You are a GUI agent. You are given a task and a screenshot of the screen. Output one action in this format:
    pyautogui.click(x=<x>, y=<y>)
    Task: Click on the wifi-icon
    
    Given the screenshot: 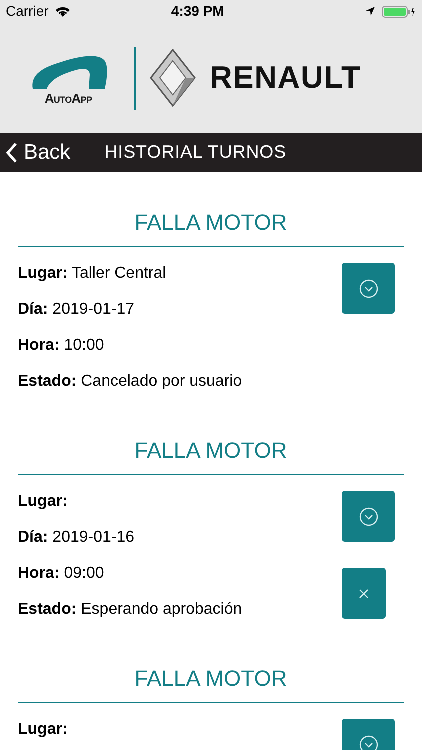 What is the action you would take?
    pyautogui.click(x=62, y=12)
    